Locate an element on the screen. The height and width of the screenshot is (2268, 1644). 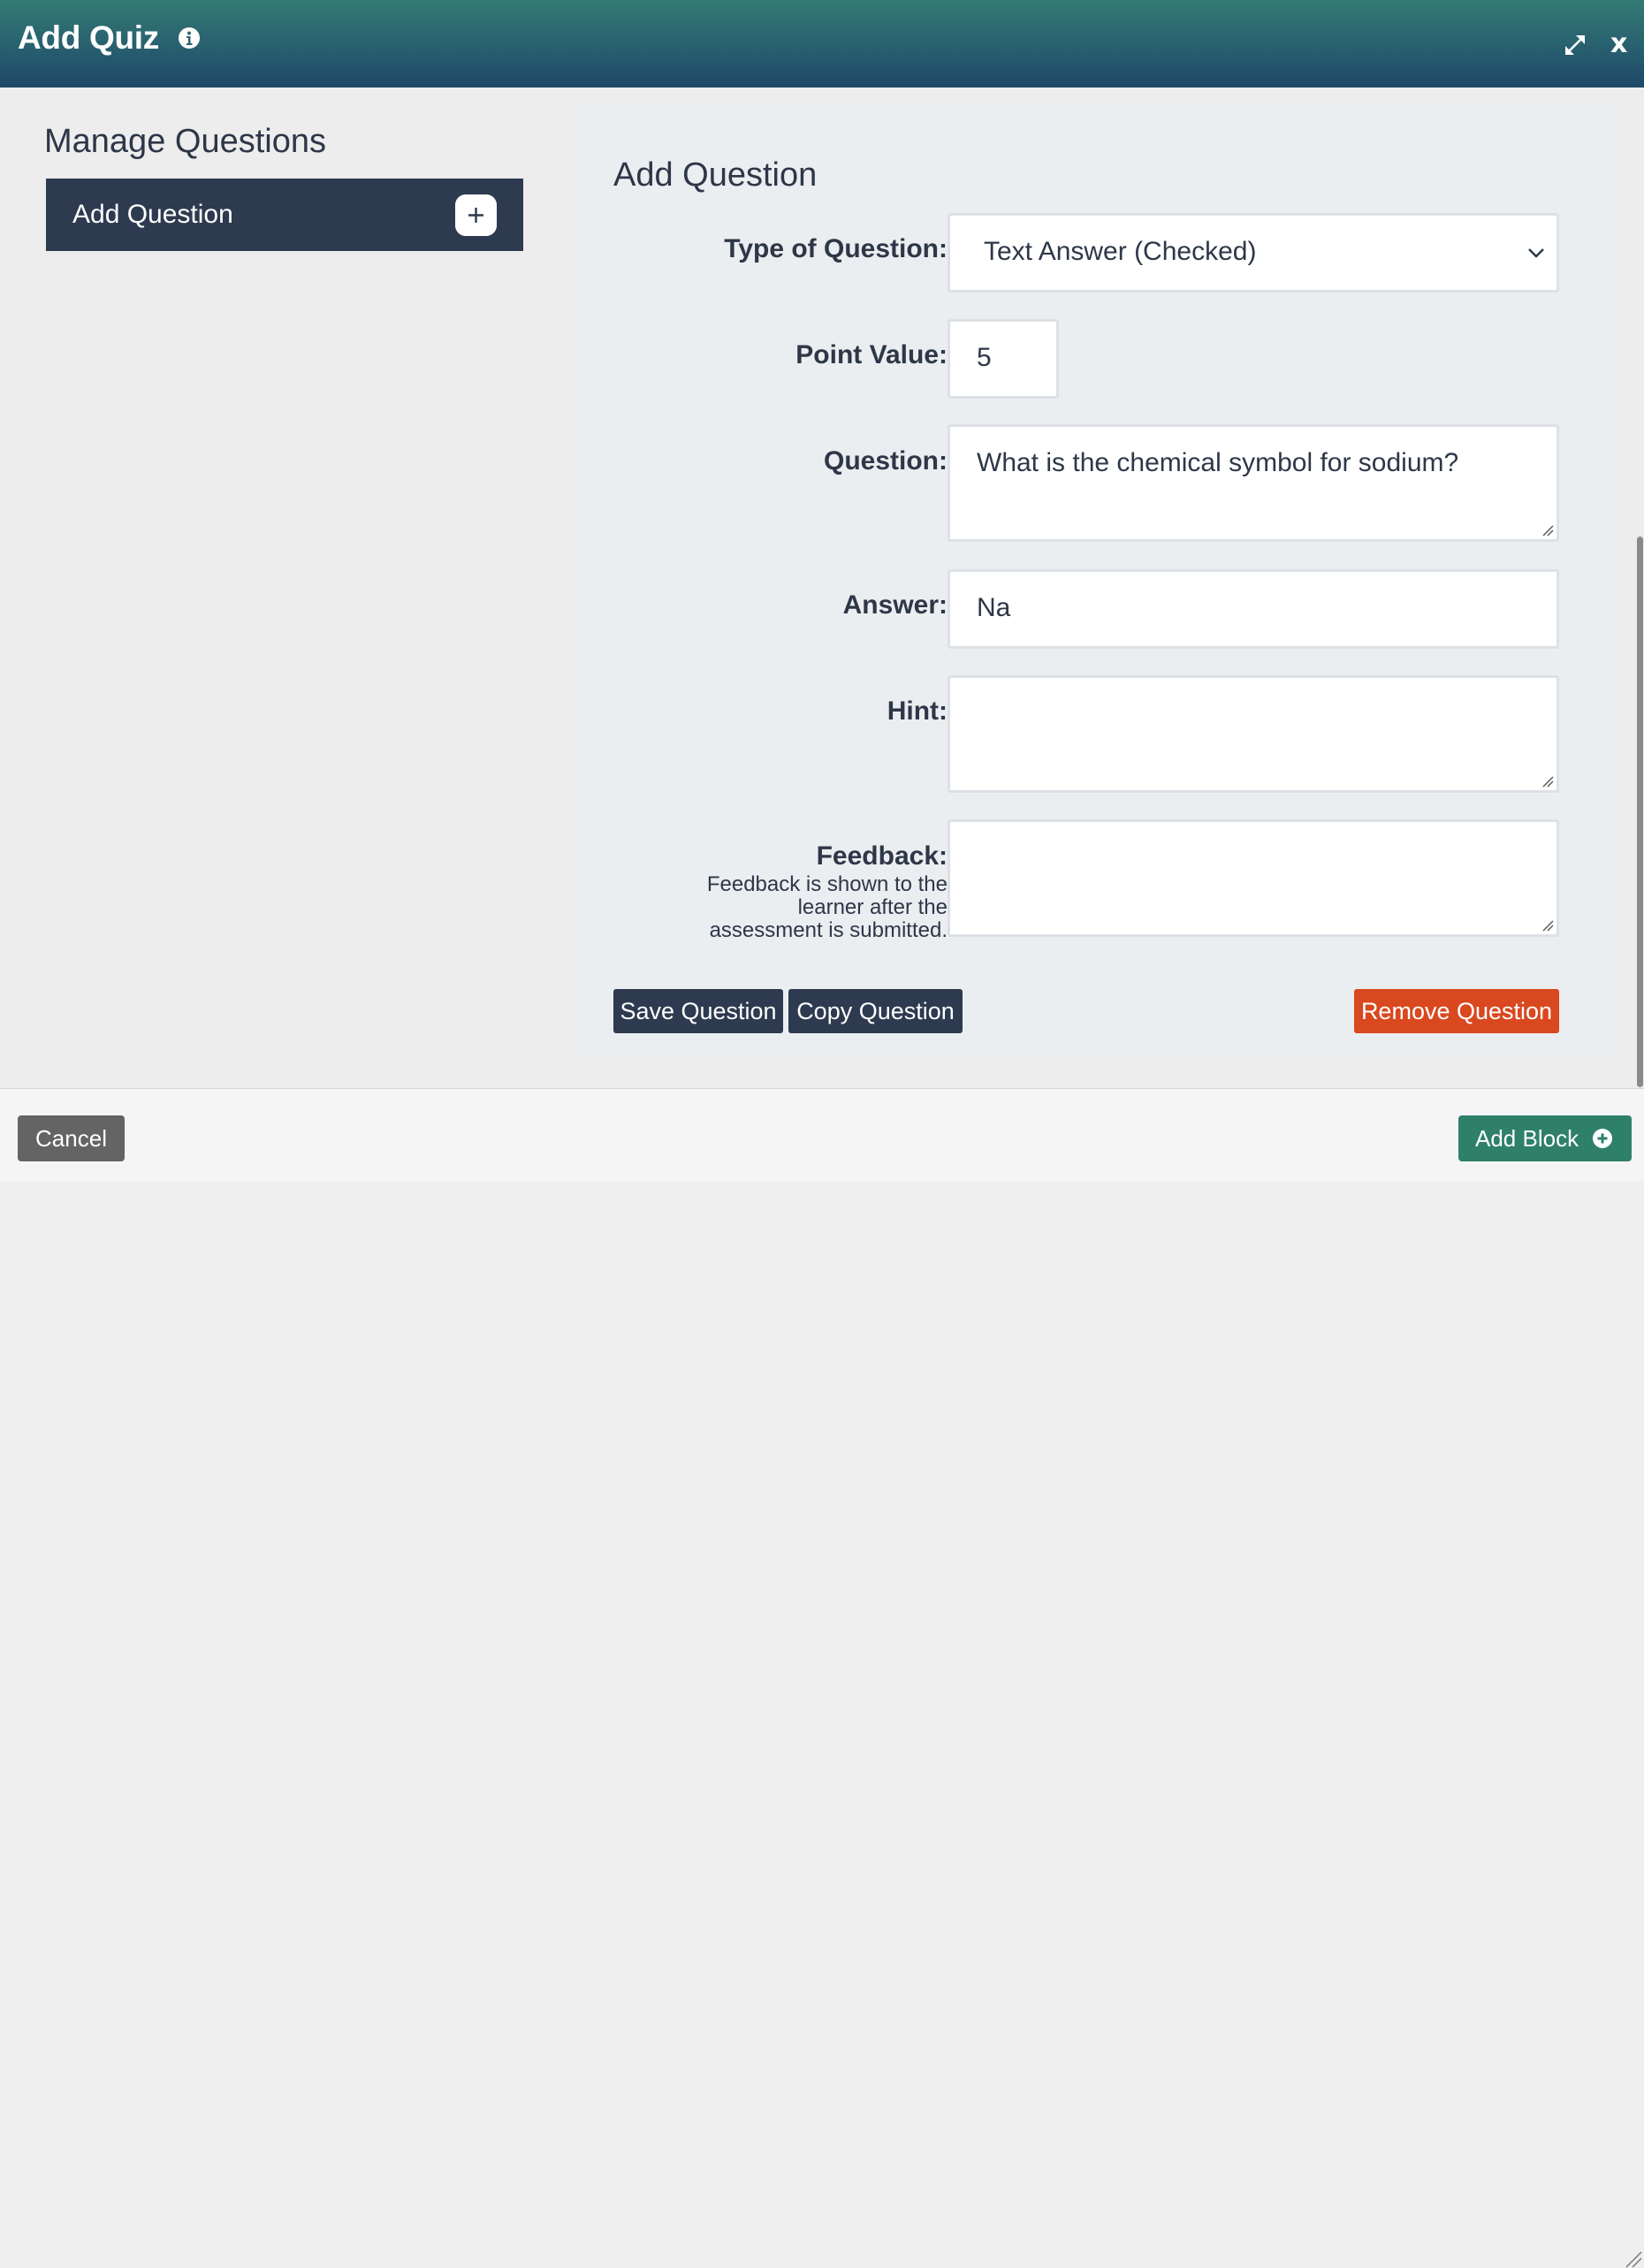
chevron-down-icon is located at coordinates (1536, 253).